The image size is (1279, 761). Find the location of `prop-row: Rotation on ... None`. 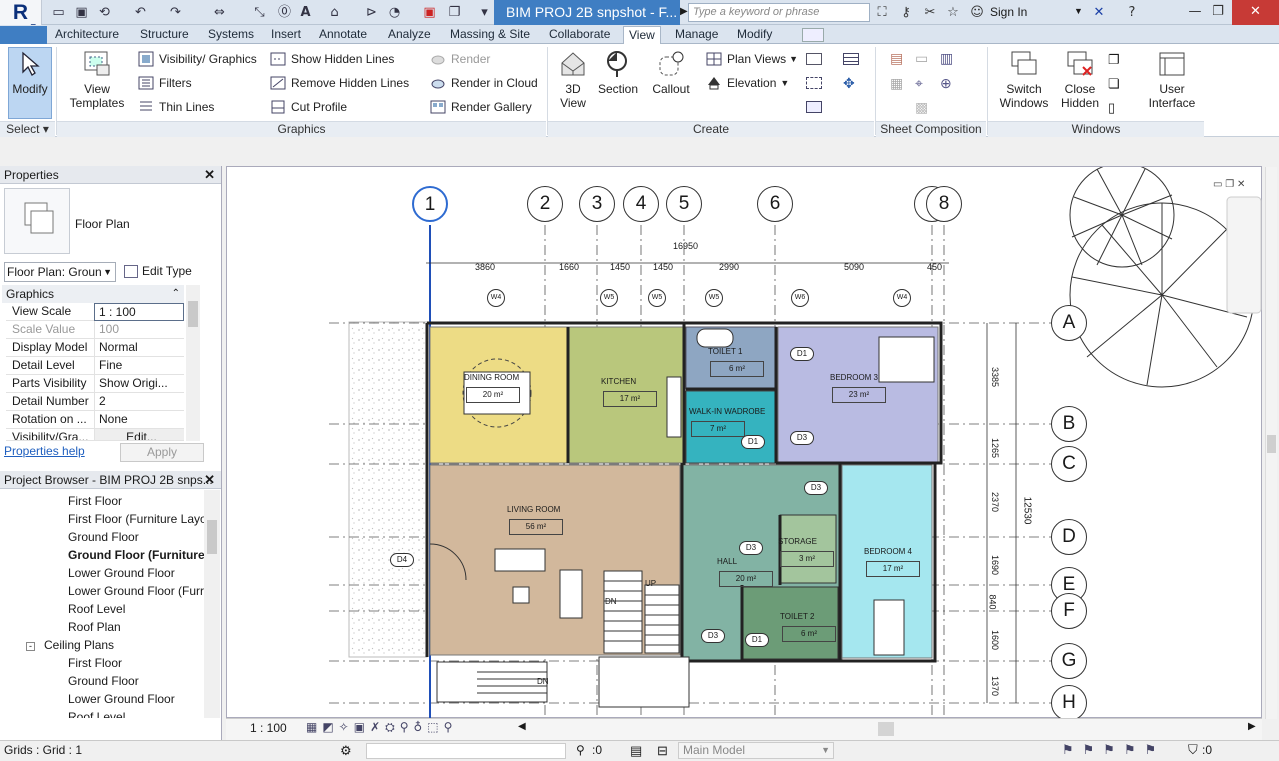

prop-row: Rotation on ... None is located at coordinates (95, 420).